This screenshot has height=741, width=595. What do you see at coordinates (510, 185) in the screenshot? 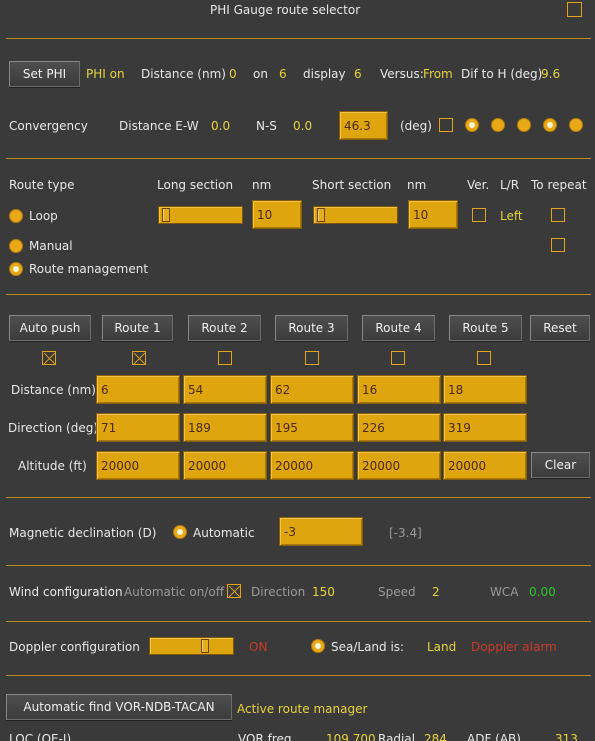
I see `lr-header: L/R` at bounding box center [510, 185].